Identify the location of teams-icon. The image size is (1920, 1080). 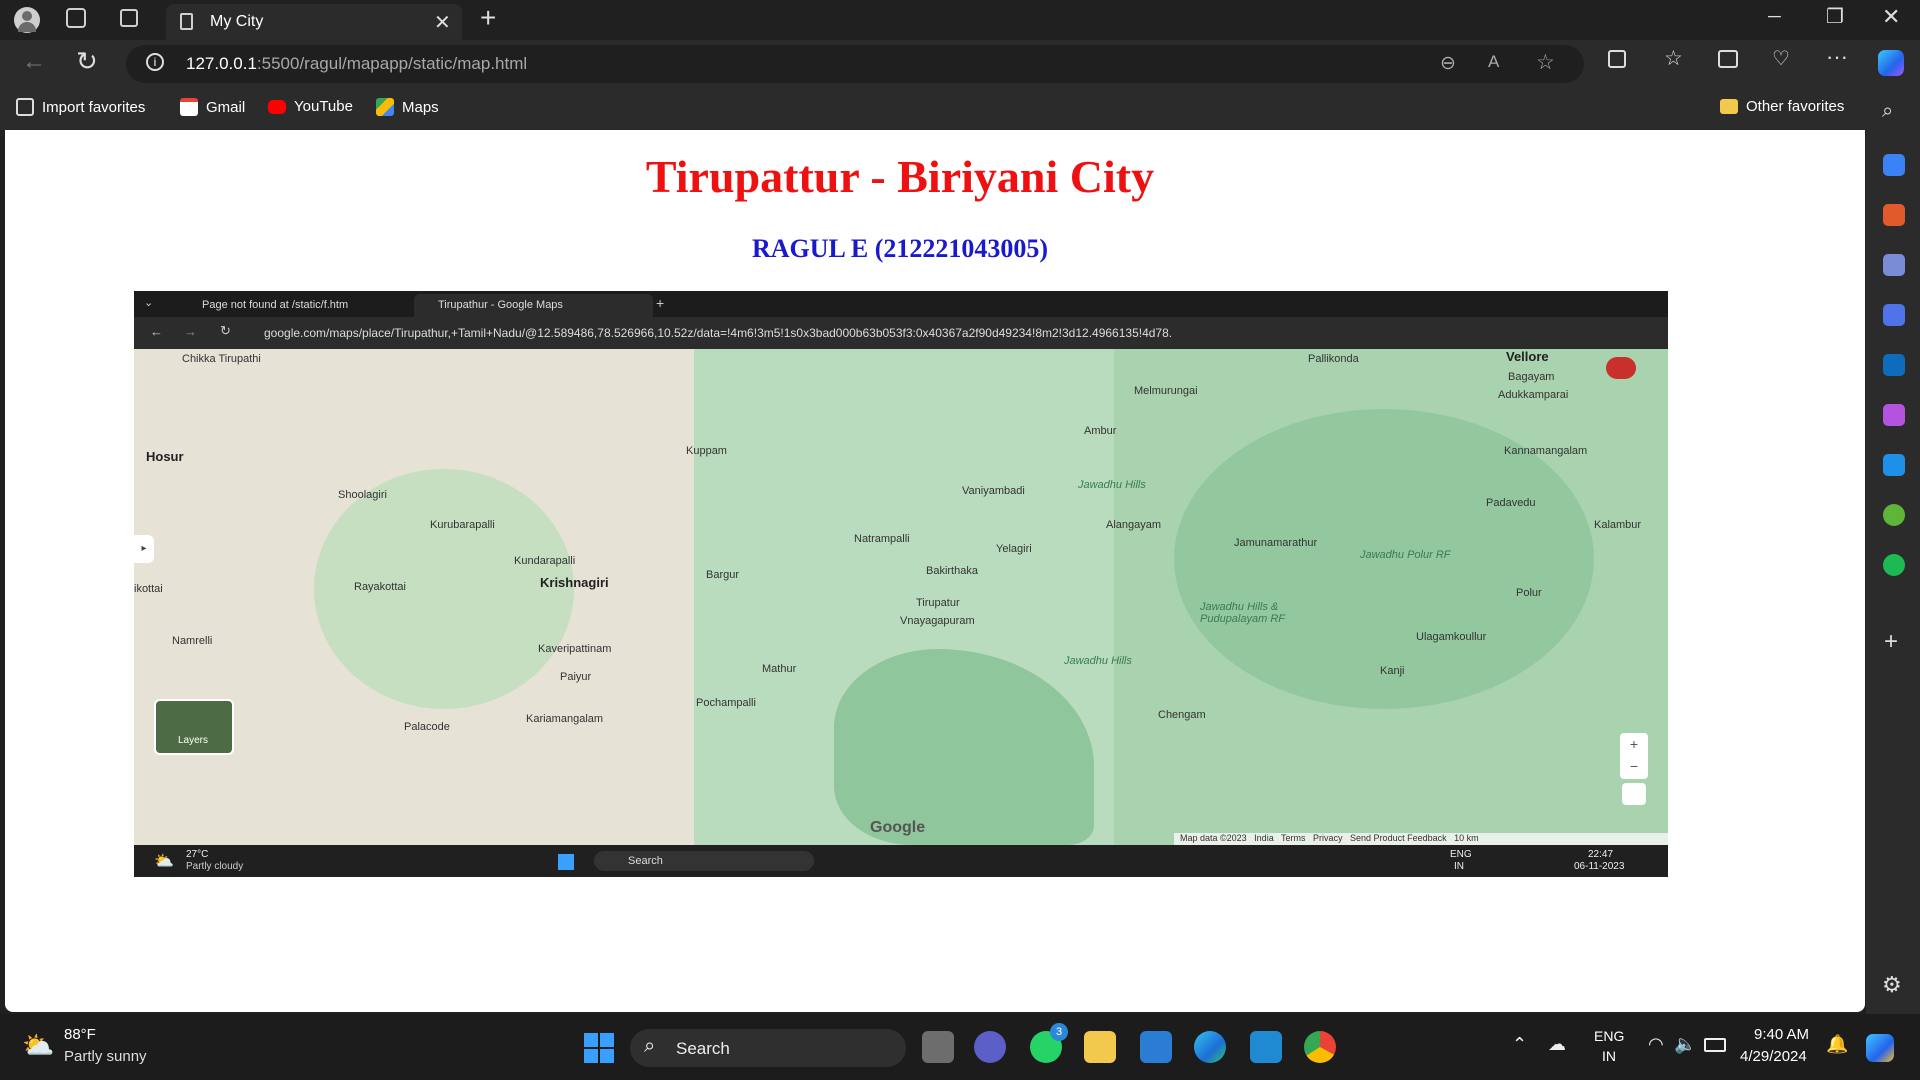
(990, 1047).